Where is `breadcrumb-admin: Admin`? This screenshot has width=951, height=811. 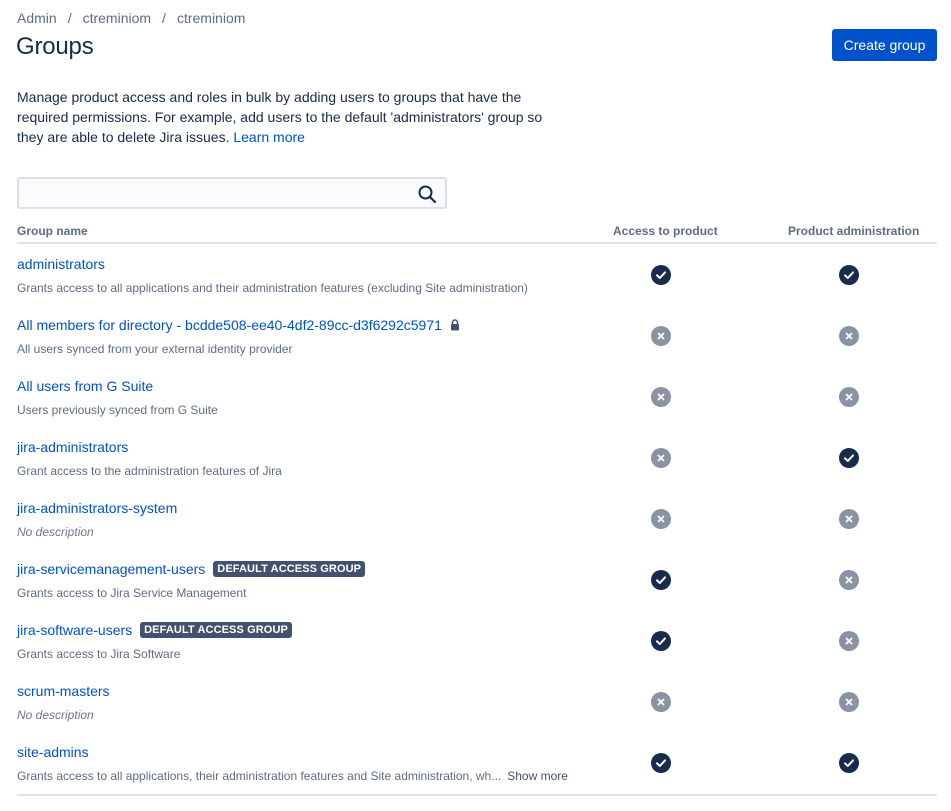 breadcrumb-admin: Admin is located at coordinates (37, 18).